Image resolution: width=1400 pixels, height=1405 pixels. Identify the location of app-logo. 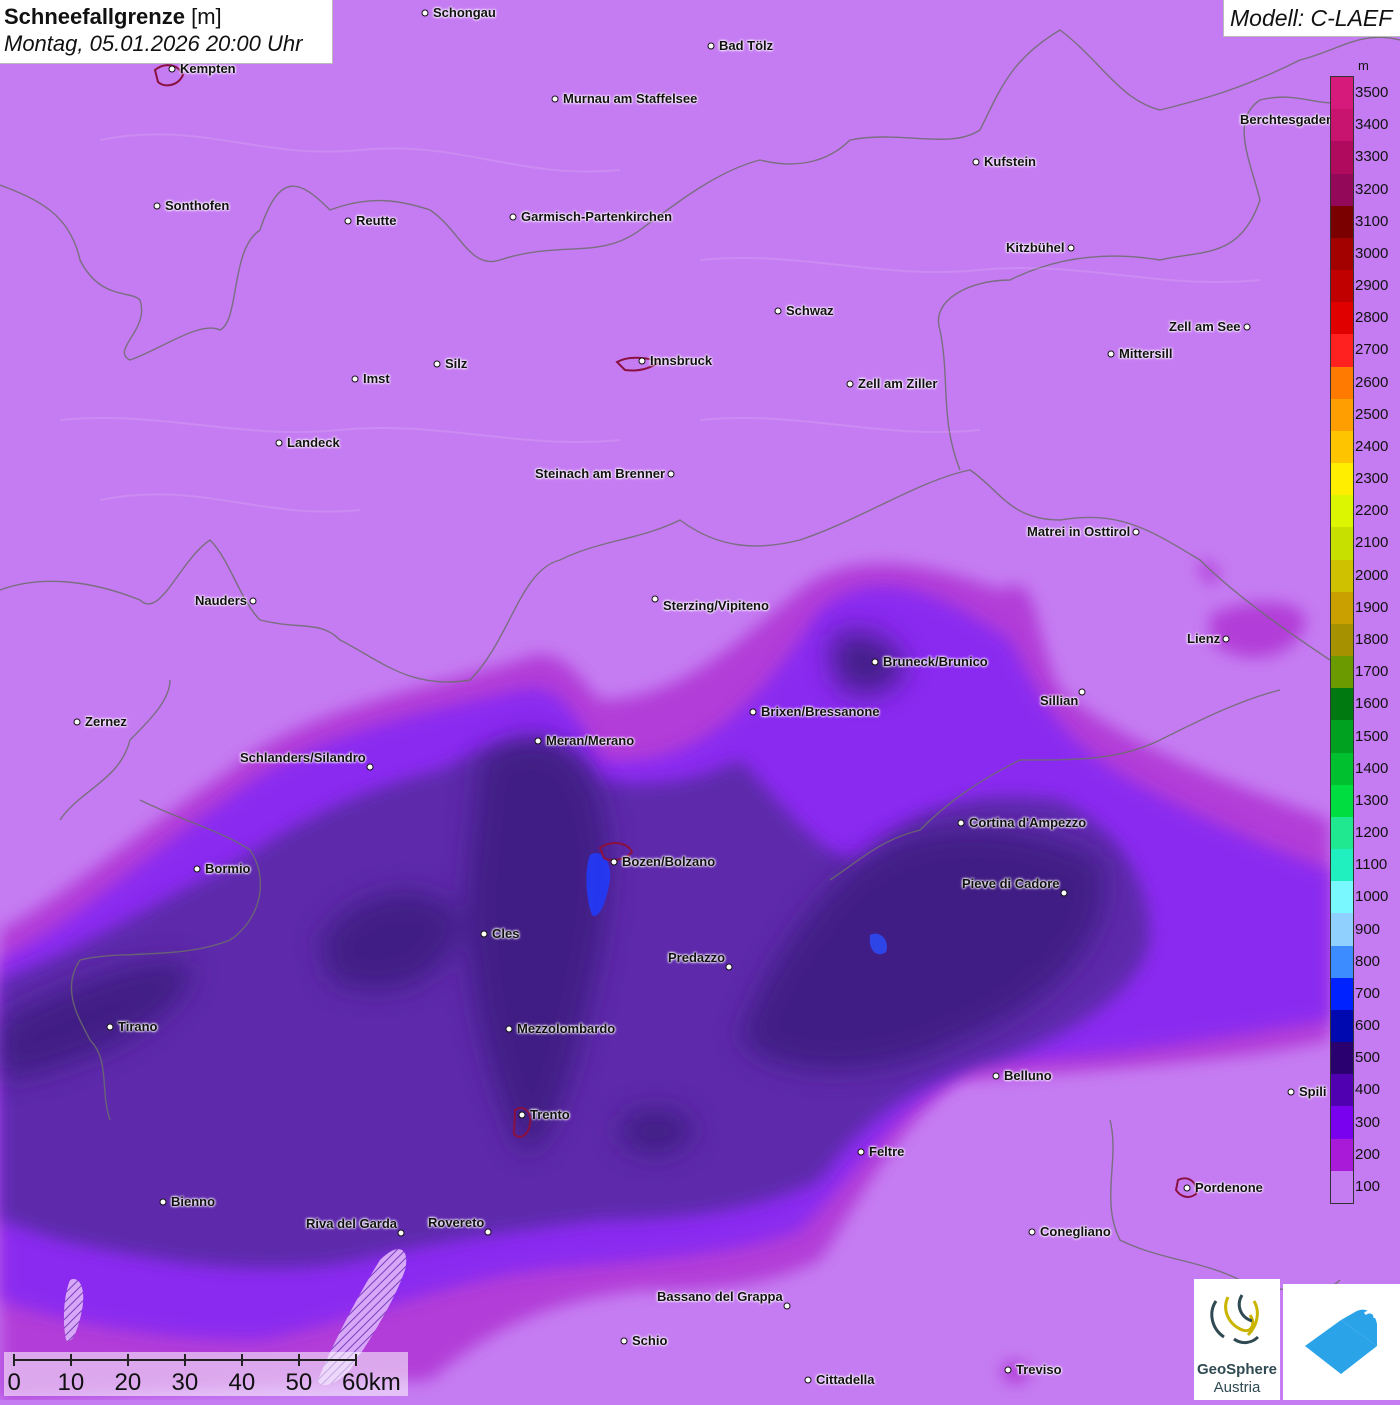
(1341, 1342).